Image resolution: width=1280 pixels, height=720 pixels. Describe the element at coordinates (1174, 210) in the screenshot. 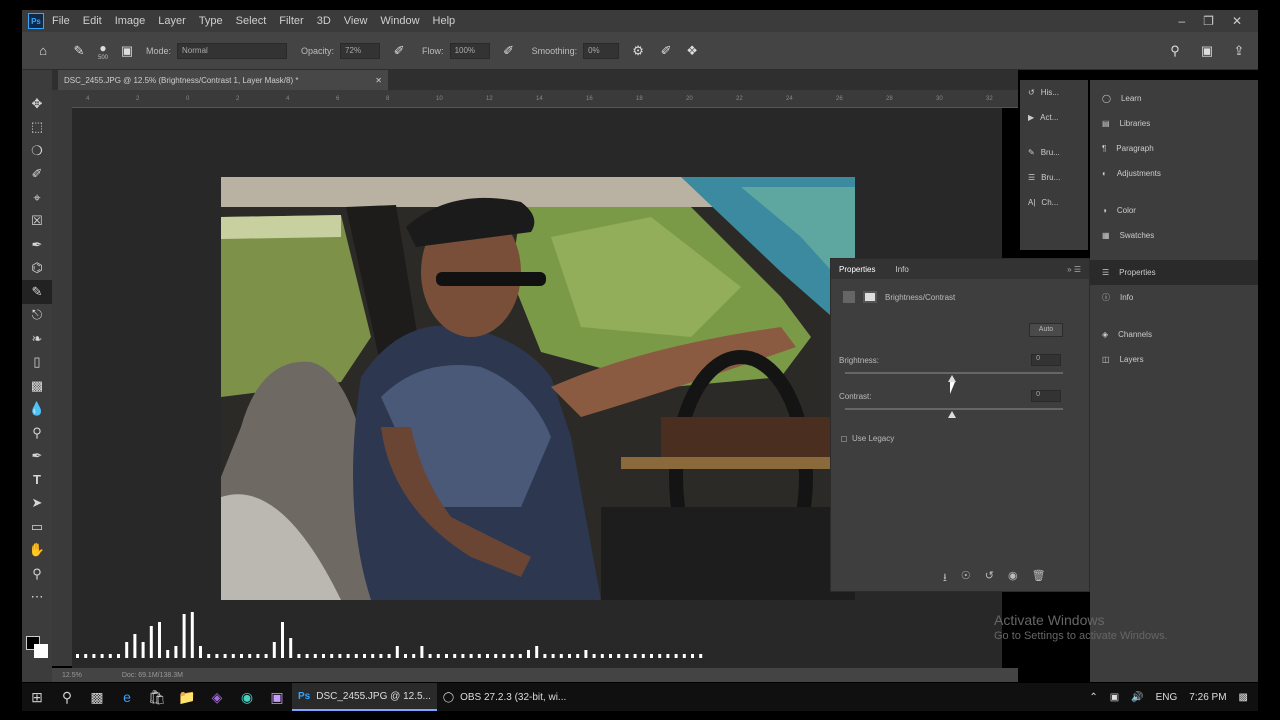

I see `panel-color: ◑ Color` at that location.